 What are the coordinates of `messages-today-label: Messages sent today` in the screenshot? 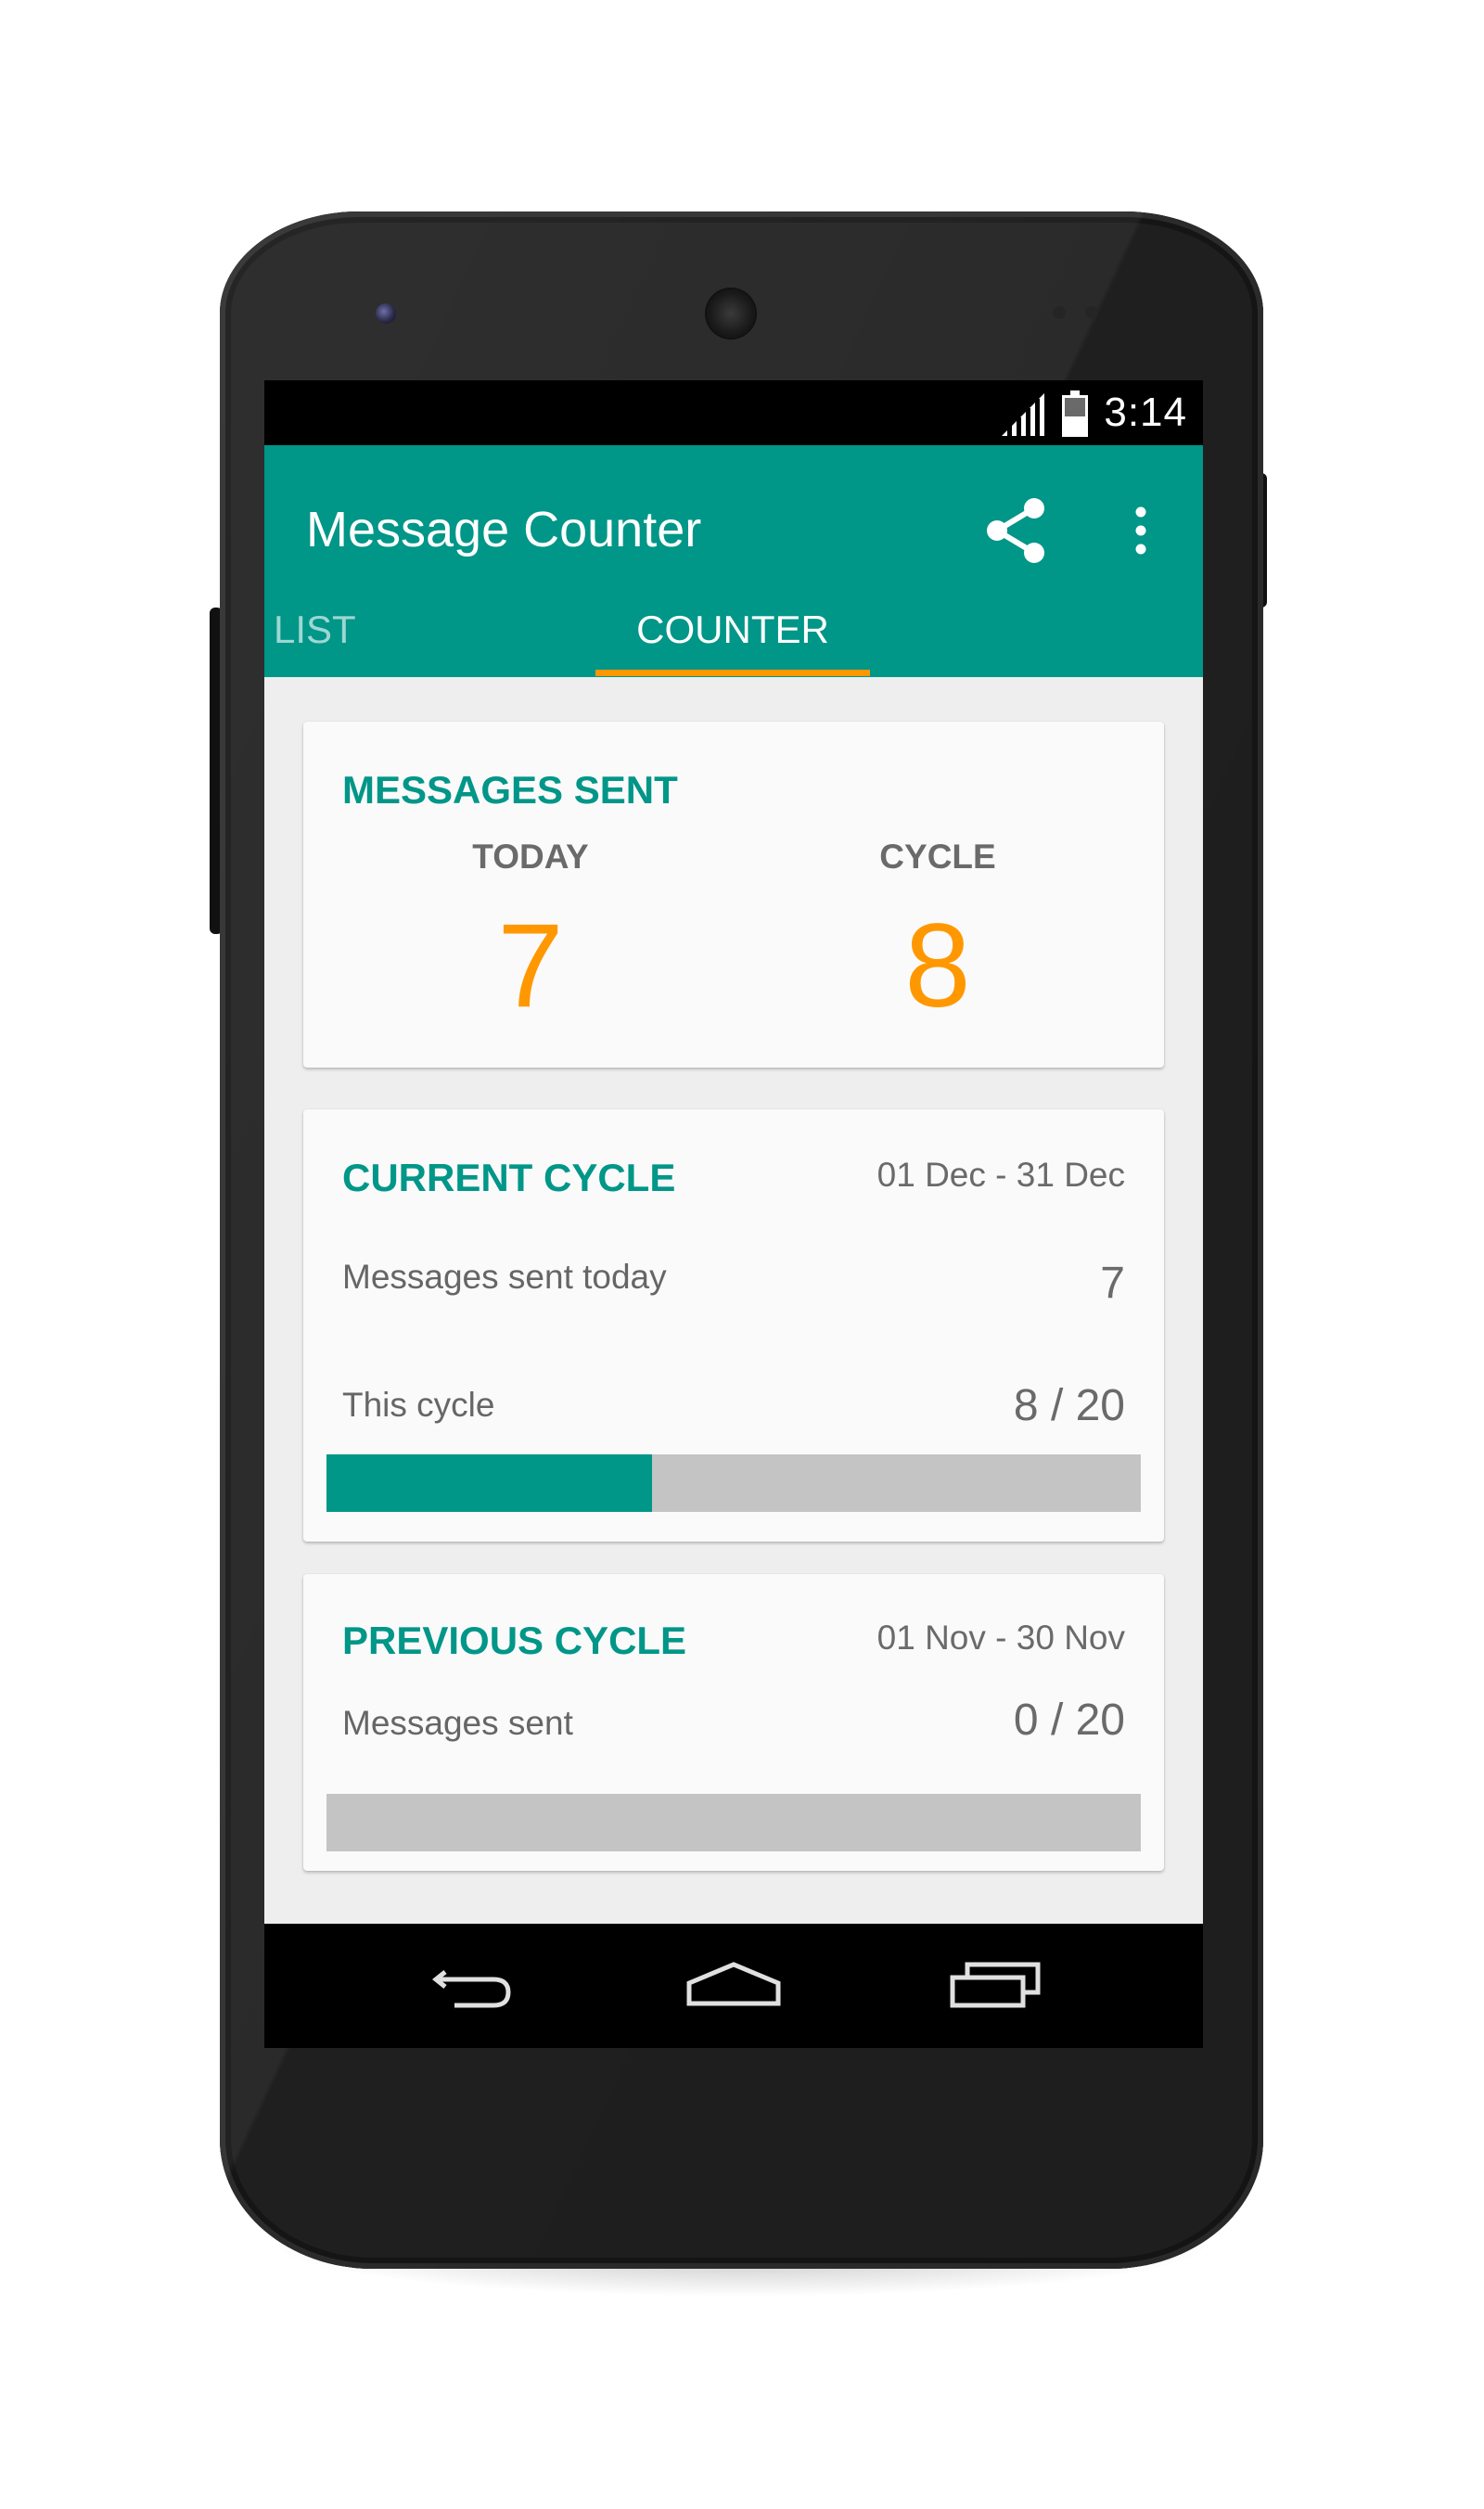 It's located at (504, 1277).